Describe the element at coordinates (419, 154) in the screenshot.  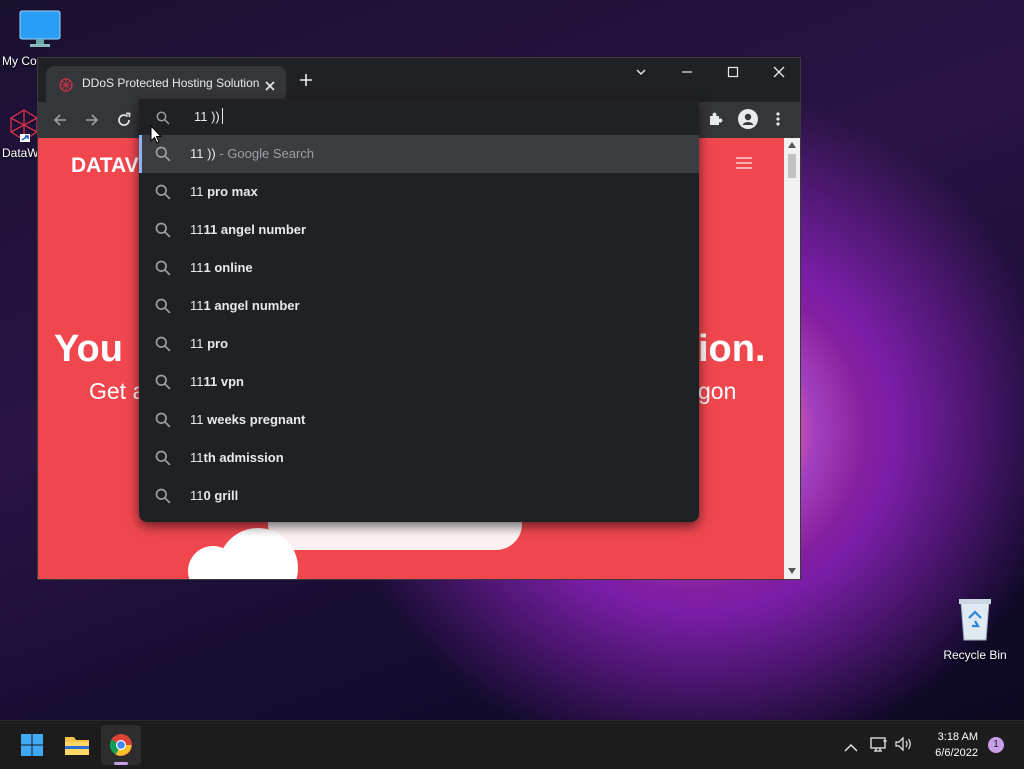
I see `suggestion-item: 11 )) - Google Search` at that location.